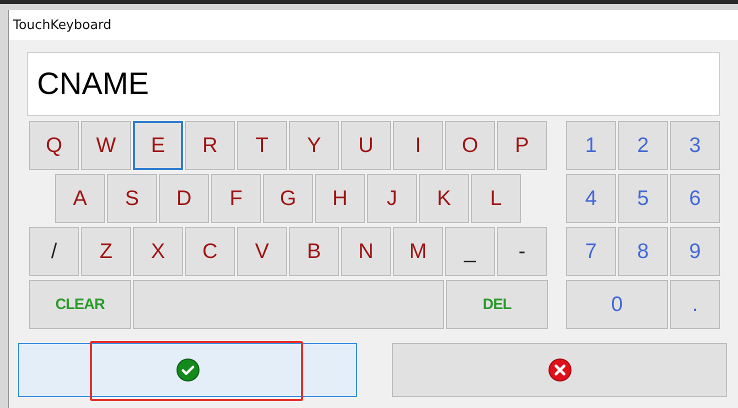 The width and height of the screenshot is (738, 408). I want to click on digit-key: 4, so click(591, 198).